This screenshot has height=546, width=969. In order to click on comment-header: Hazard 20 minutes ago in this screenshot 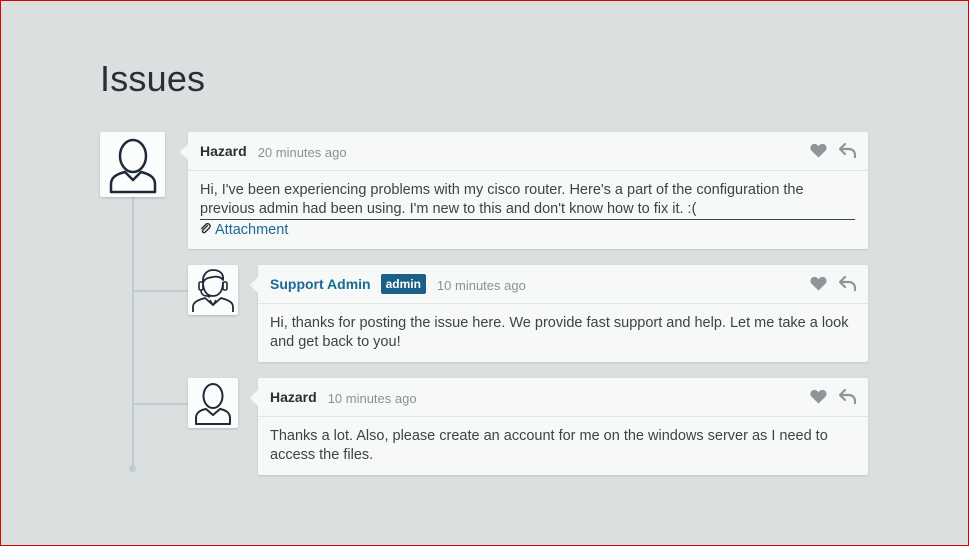, I will do `click(528, 151)`.